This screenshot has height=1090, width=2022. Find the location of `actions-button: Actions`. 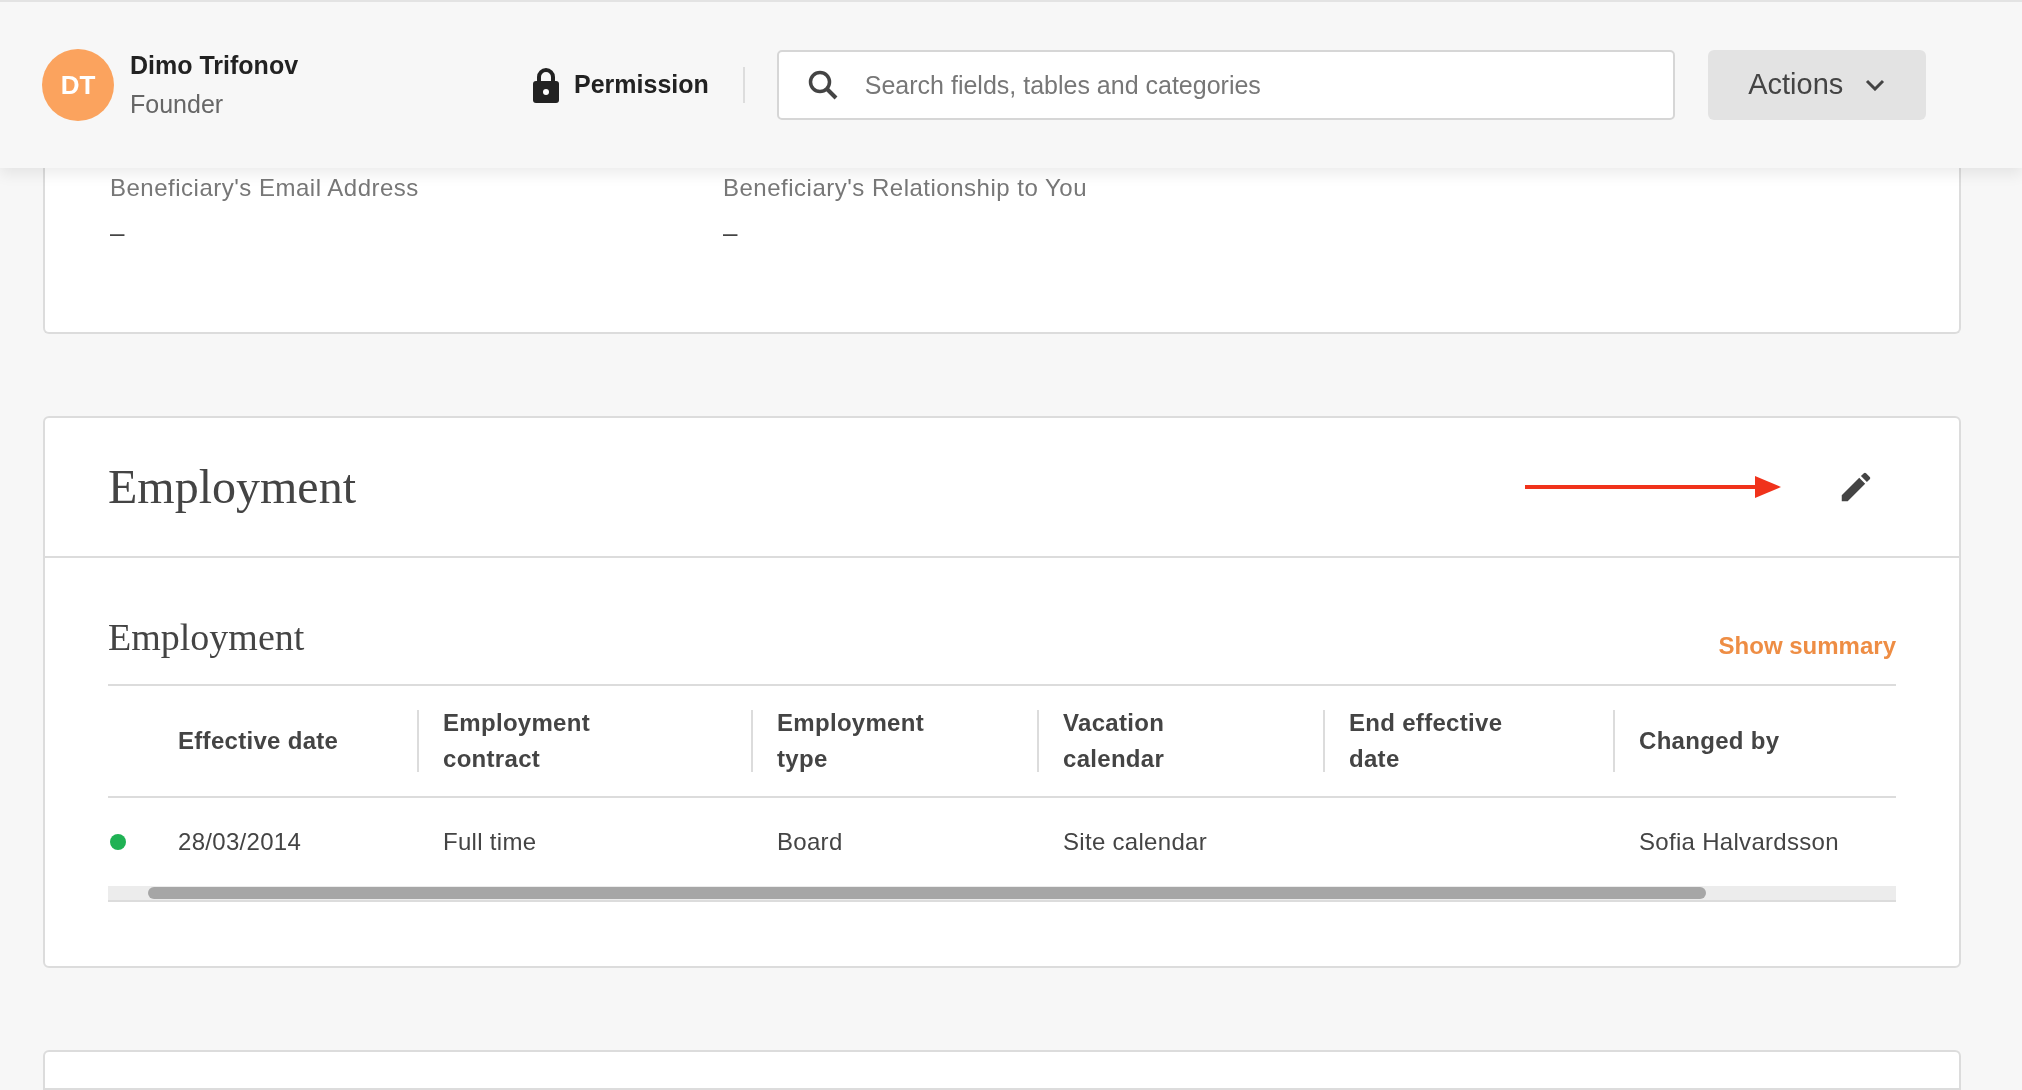

actions-button: Actions is located at coordinates (1816, 85).